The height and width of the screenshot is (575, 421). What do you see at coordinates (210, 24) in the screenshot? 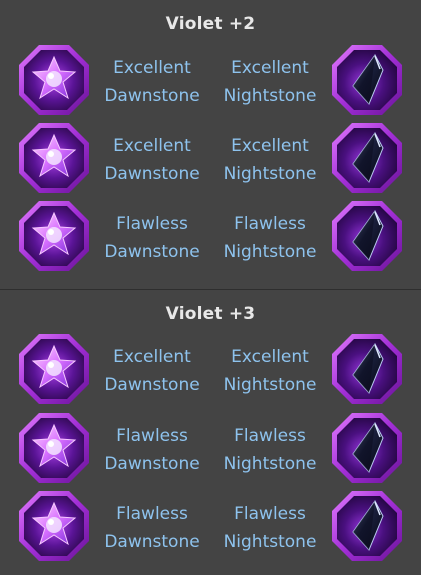
I see `section-title: Violet +2` at bounding box center [210, 24].